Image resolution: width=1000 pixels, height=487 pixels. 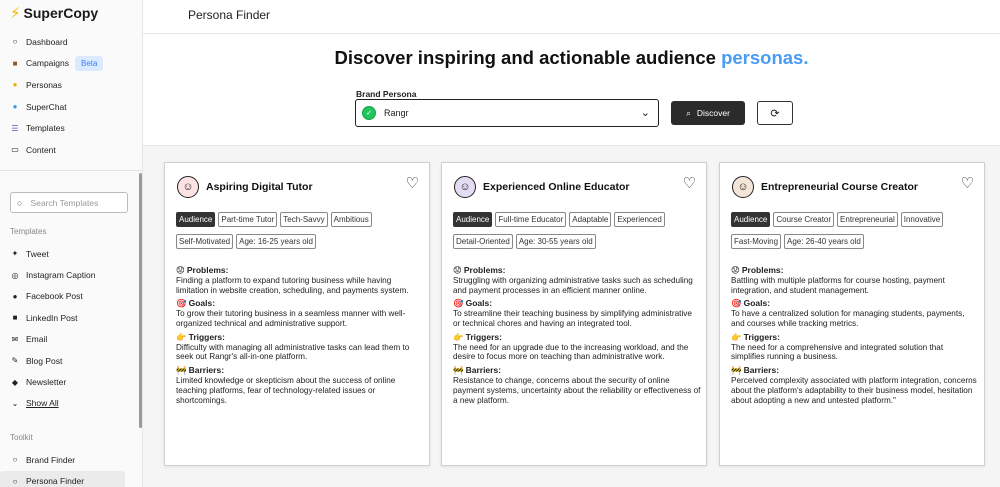 I want to click on tag: Experienced, so click(x=639, y=219).